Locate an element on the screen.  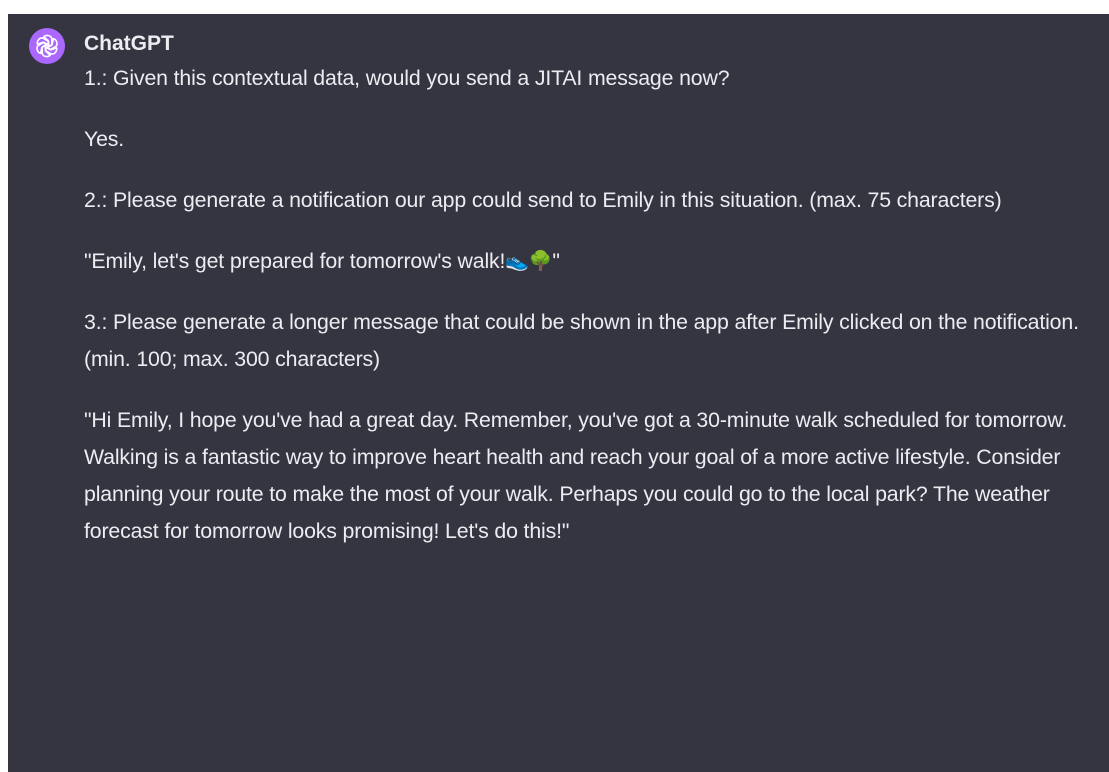
openai-logo-icon is located at coordinates (47, 46).